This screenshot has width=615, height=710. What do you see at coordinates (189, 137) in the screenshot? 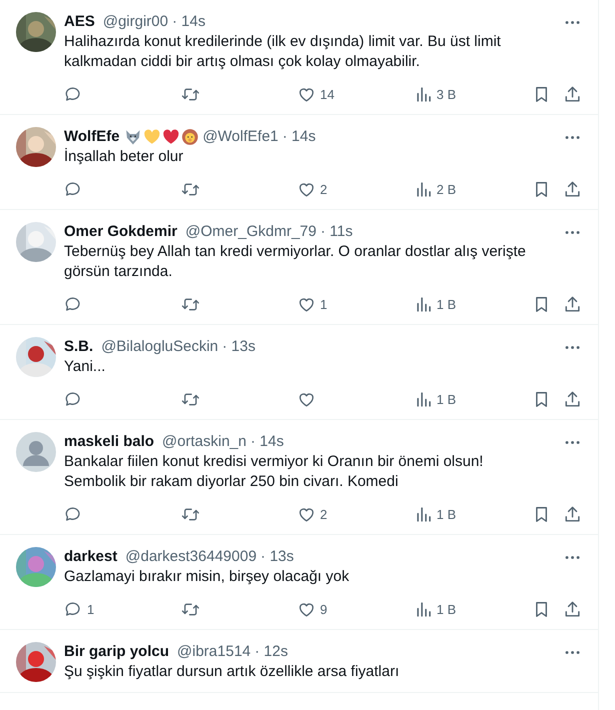
I see `lion-icon` at bounding box center [189, 137].